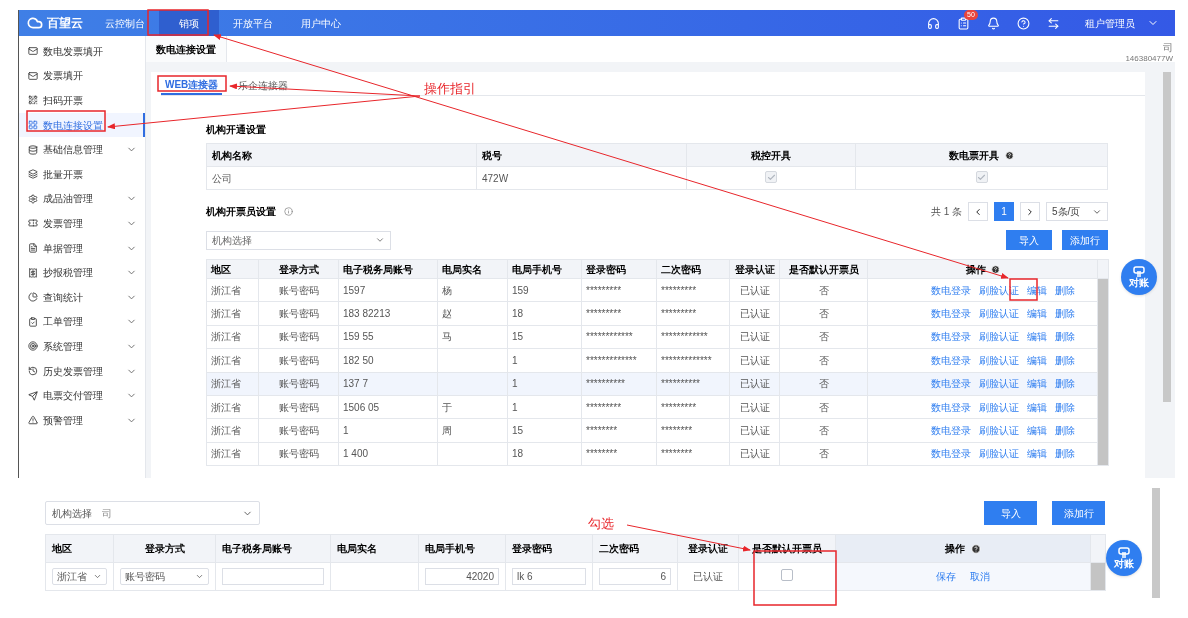 The image size is (1188, 618). Describe the element at coordinates (79, 576) in the screenshot. I see `region-select: 浙江省` at that location.